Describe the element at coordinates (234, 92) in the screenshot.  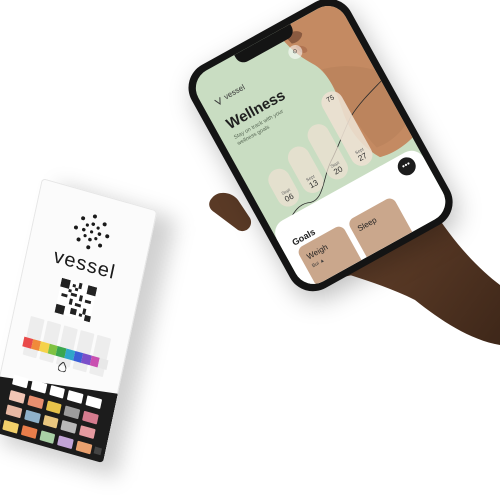
I see `app-logo-text: vessel` at that location.